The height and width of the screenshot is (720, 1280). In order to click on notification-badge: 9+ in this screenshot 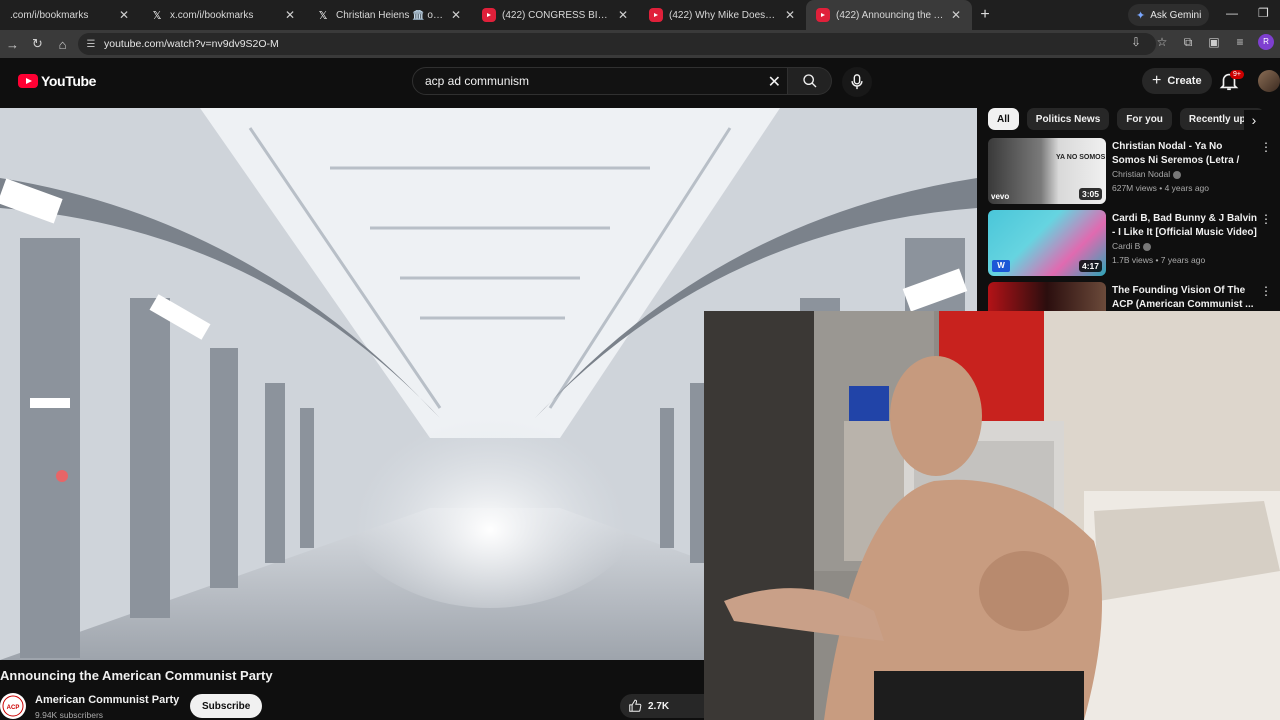, I will do `click(1237, 74)`.